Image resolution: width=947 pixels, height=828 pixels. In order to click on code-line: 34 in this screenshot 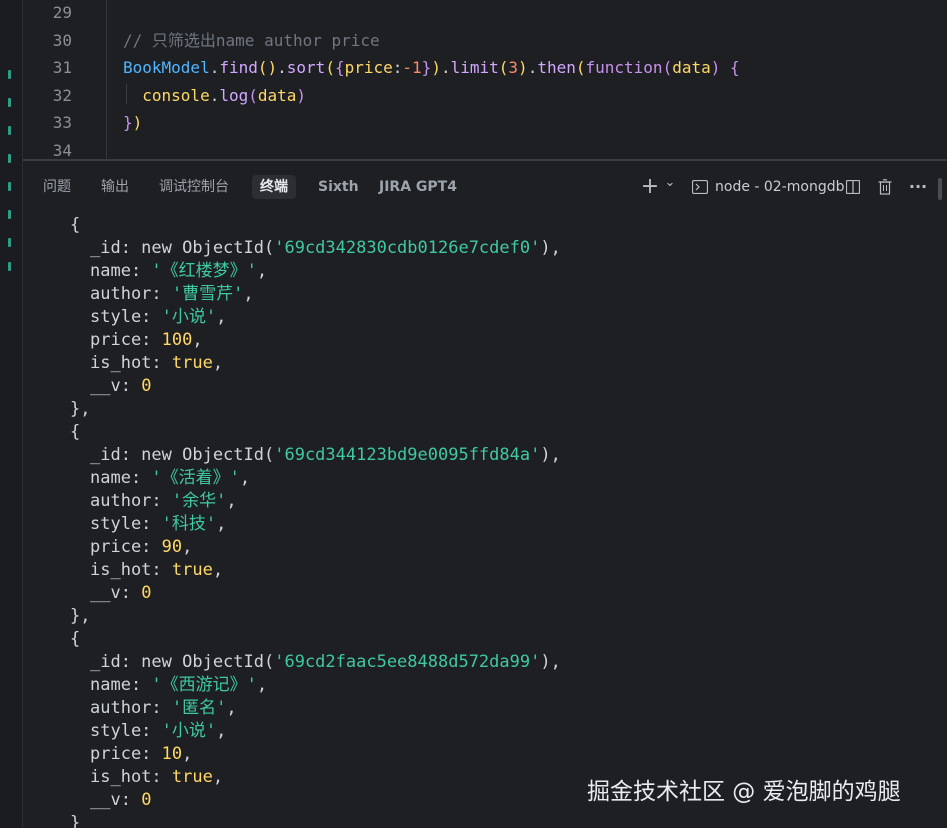, I will do `click(485, 149)`.